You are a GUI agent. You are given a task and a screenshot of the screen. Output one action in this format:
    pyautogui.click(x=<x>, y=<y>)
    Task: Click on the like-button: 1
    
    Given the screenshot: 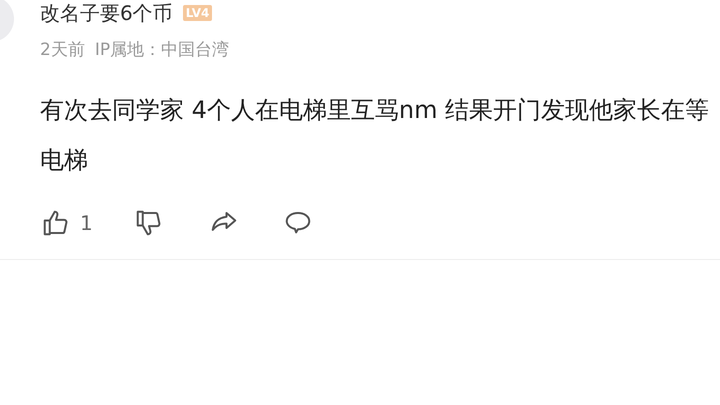 What is the action you would take?
    pyautogui.click(x=66, y=223)
    